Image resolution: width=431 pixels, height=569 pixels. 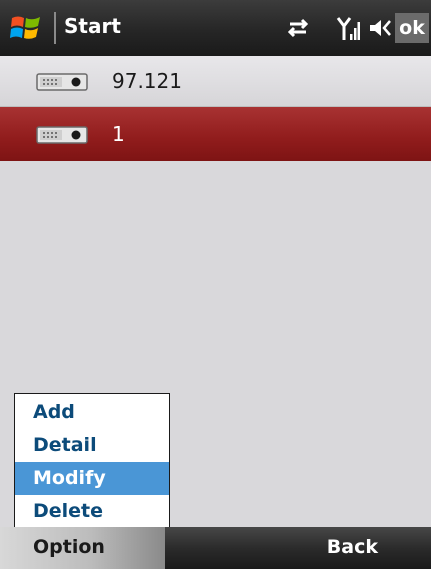 What do you see at coordinates (381, 28) in the screenshot?
I see `speaker-volume-icon` at bounding box center [381, 28].